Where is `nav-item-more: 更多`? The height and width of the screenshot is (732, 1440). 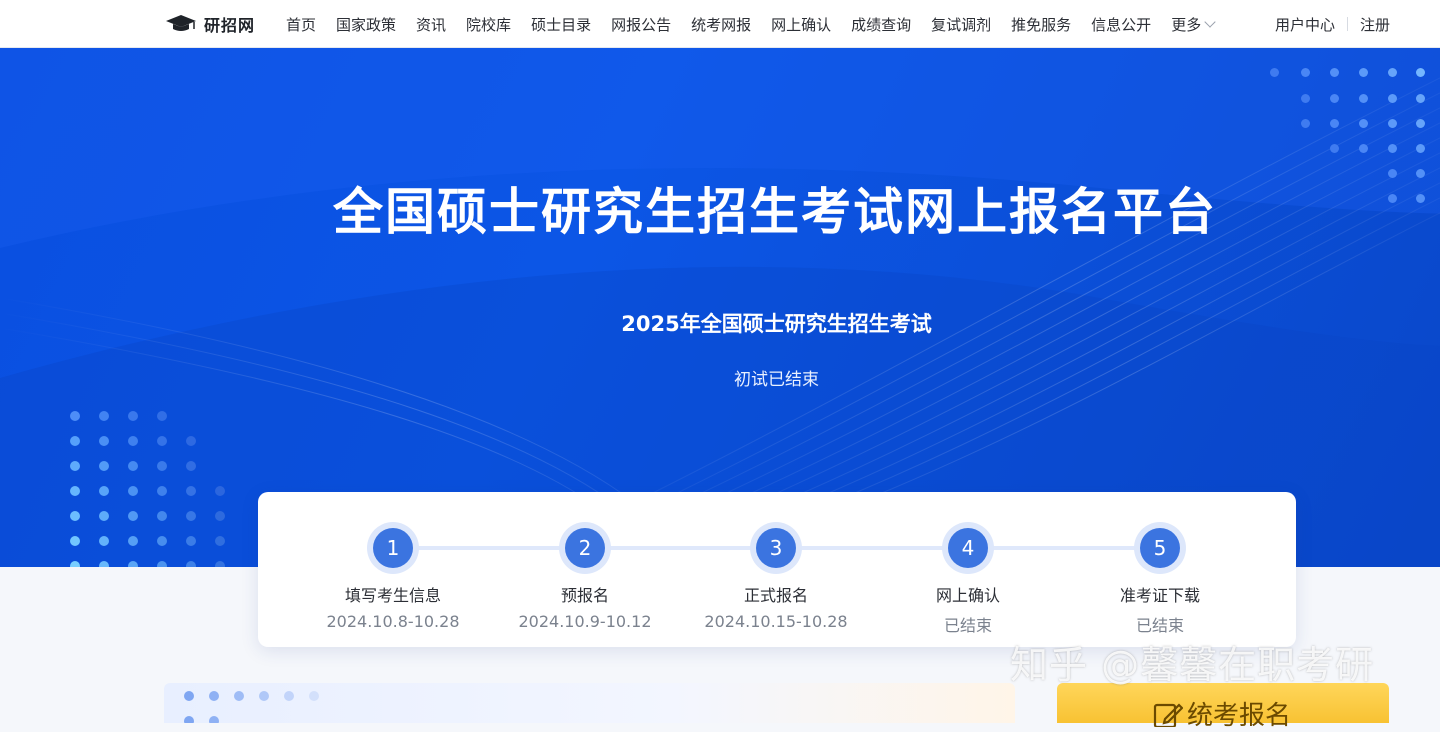
nav-item-more: 更多 is located at coordinates (1193, 24).